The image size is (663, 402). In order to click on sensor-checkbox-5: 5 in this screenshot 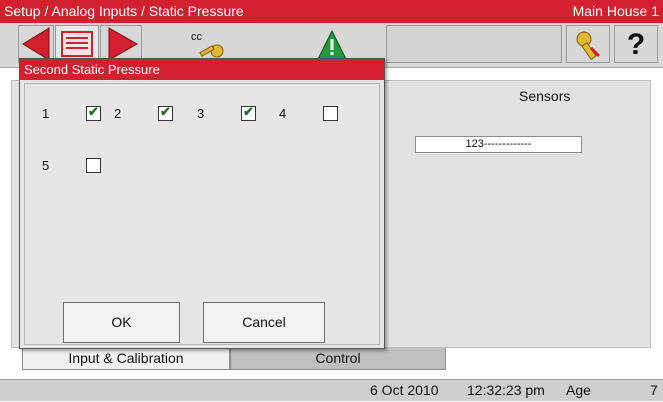, I will do `click(74, 166)`.